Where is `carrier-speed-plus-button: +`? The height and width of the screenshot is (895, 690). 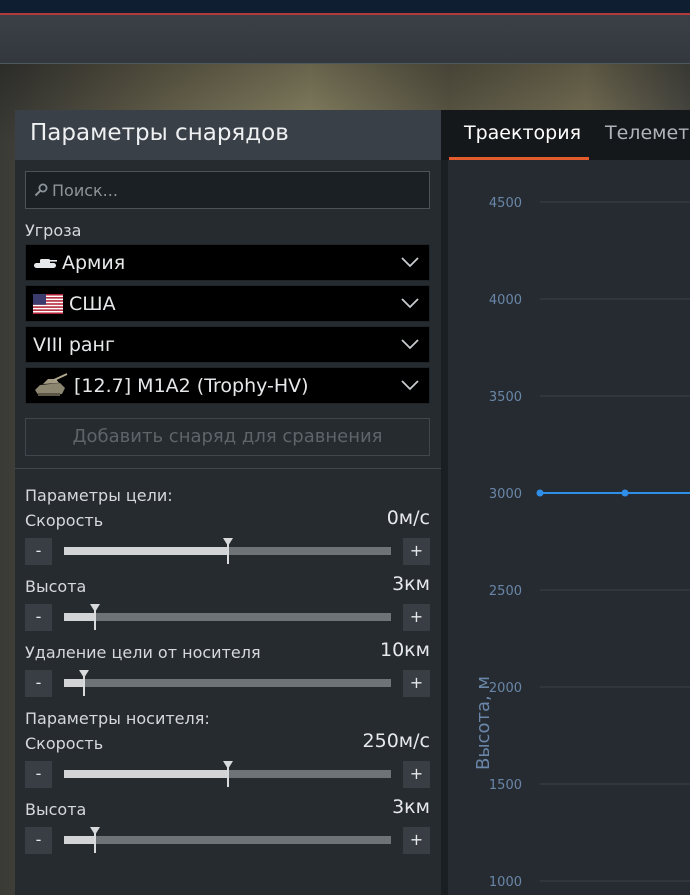
carrier-speed-plus-button: + is located at coordinates (416, 774).